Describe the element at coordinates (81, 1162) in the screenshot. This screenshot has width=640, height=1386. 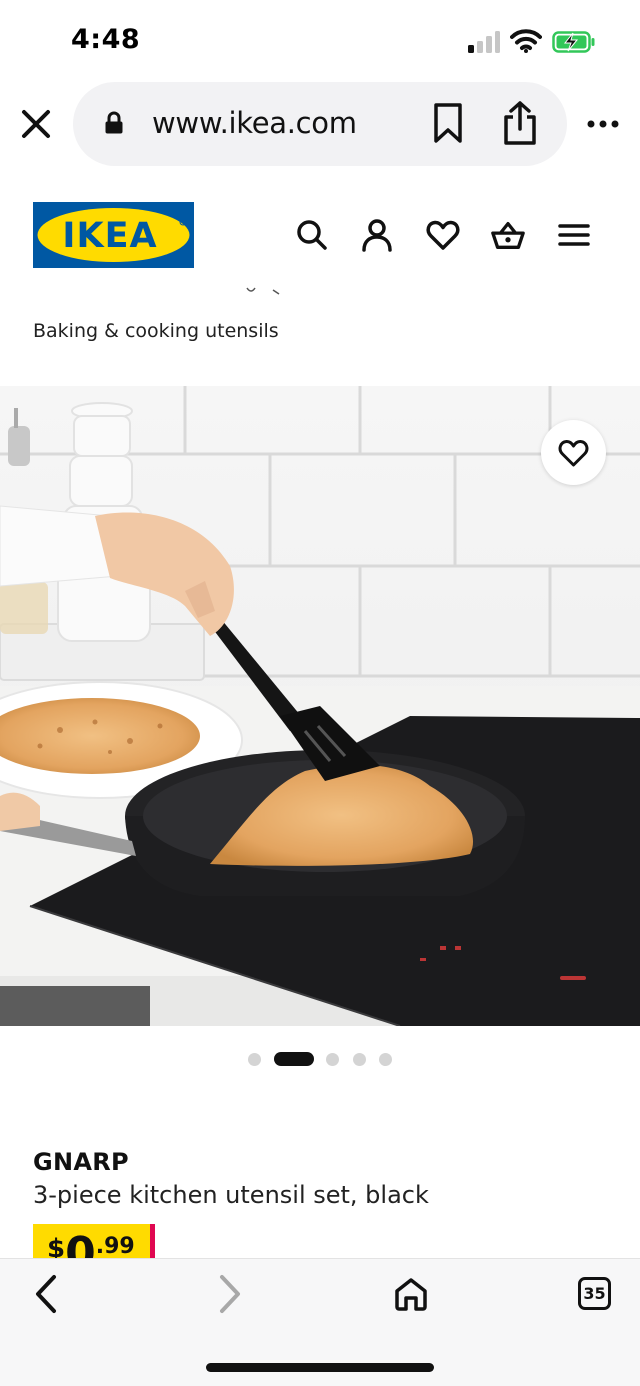
I see `product-name: GNARP` at that location.